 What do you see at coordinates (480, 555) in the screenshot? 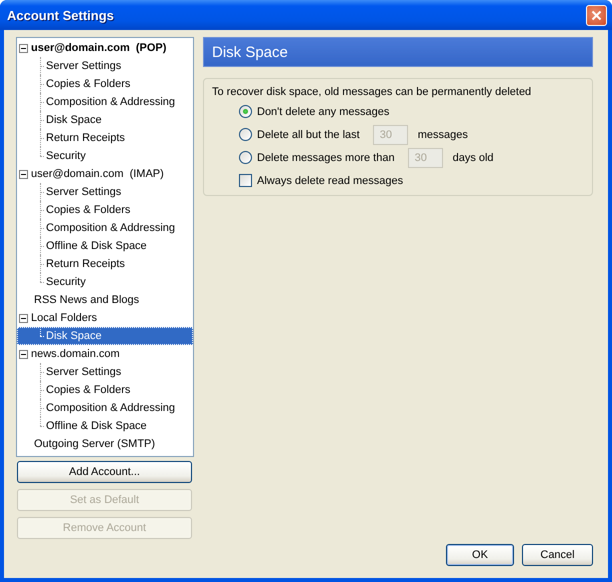
I see `ok-button: OK` at bounding box center [480, 555].